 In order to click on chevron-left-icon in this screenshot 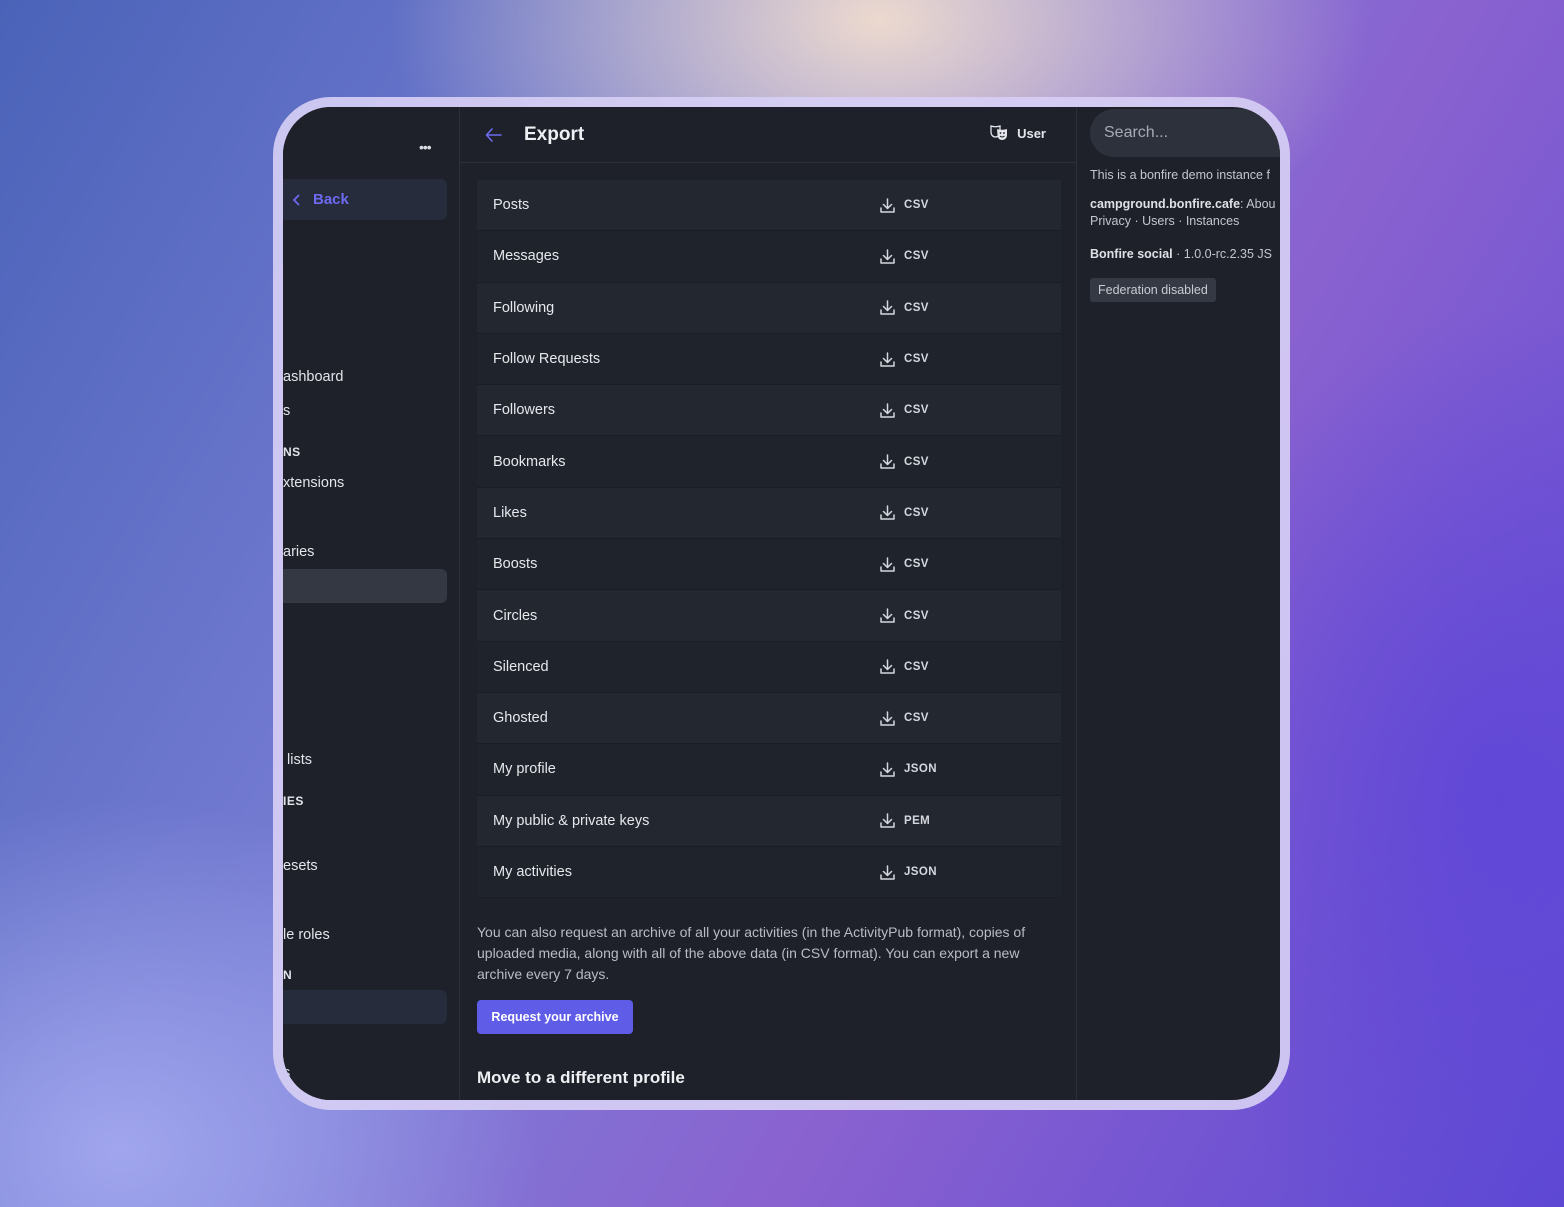, I will do `click(296, 199)`.